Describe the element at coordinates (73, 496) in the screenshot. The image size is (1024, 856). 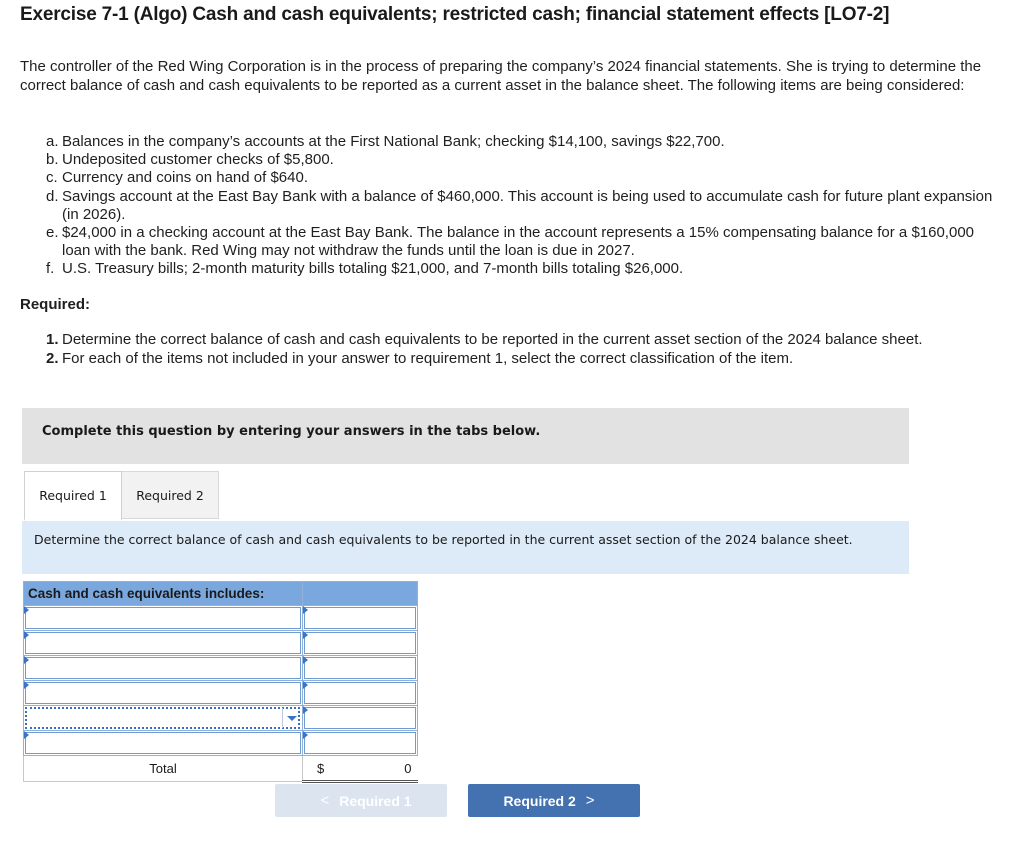
I see `tab-required-1: Required 1` at that location.